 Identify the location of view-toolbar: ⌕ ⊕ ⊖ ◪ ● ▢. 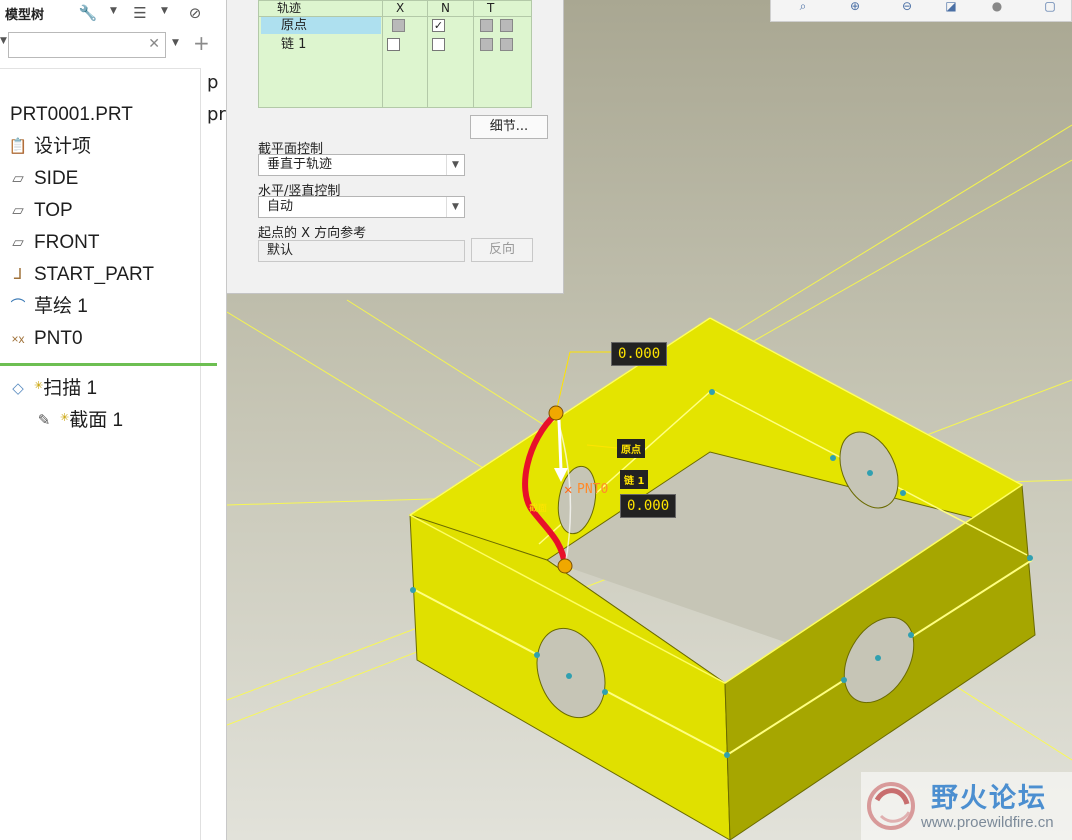
(921, 11).